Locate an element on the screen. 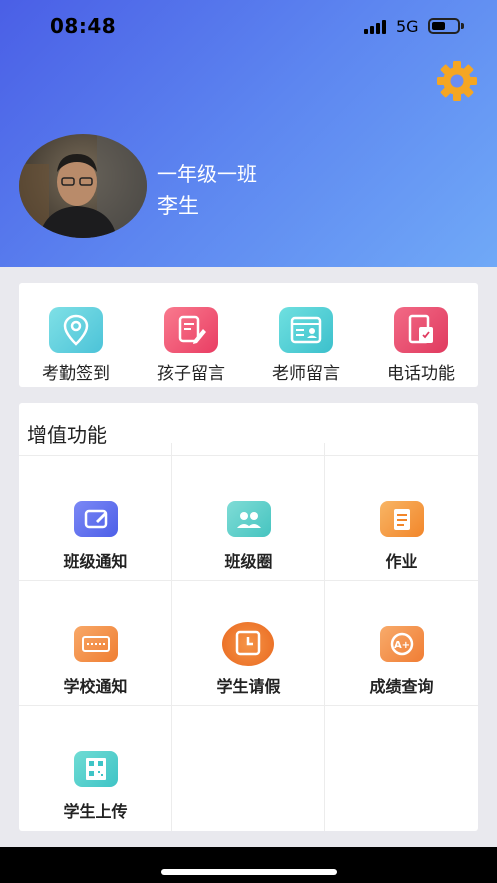 The width and height of the screenshot is (497, 883). class-notice-icon is located at coordinates (96, 519).